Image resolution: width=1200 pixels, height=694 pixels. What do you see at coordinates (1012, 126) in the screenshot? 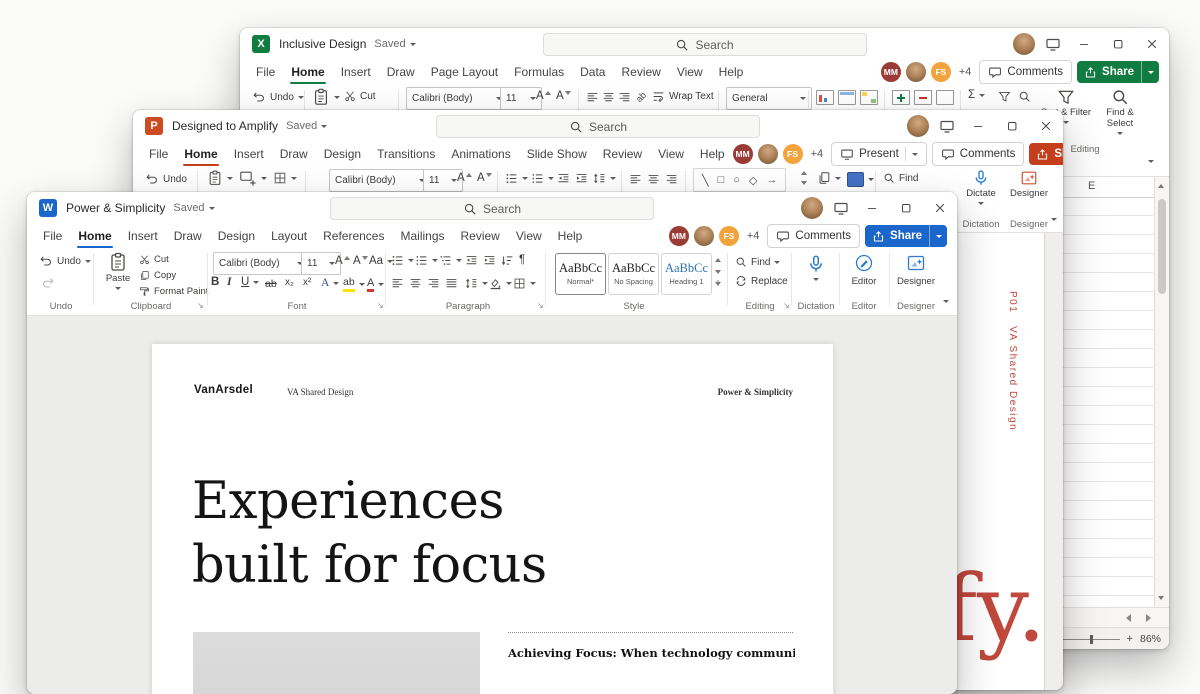
I see `powerpoint-maximize-button` at bounding box center [1012, 126].